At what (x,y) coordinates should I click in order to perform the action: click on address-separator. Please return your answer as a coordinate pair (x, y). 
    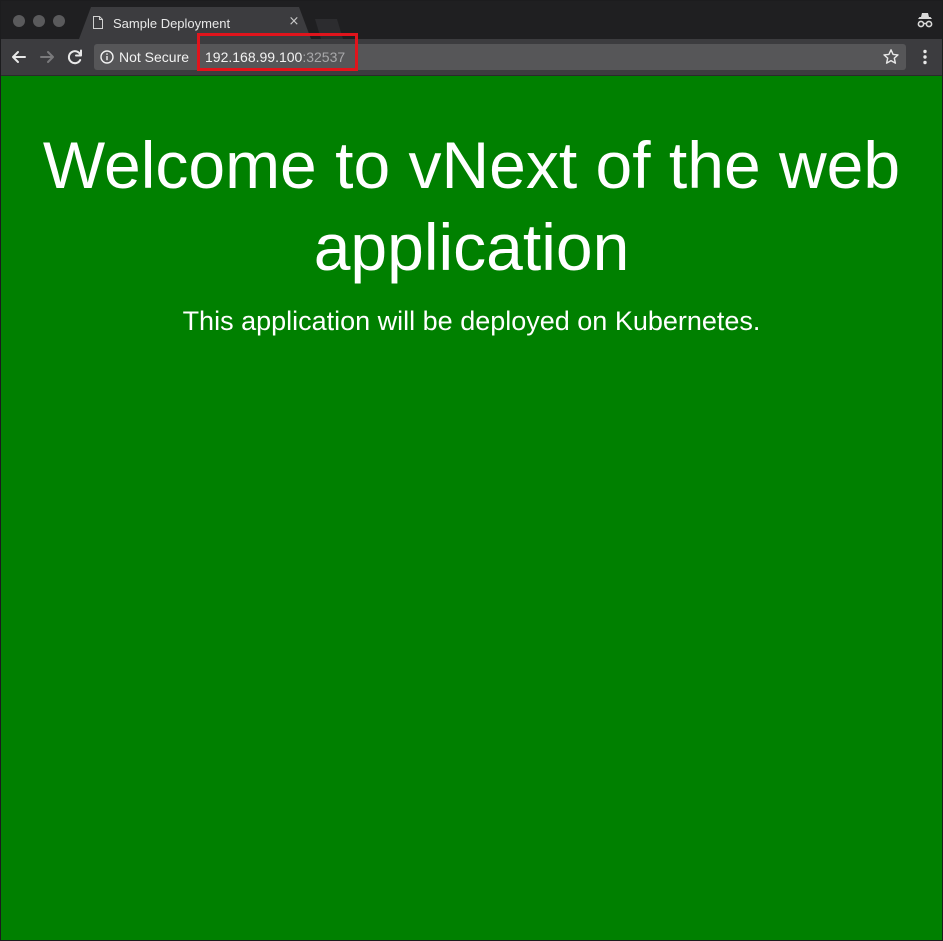
    Looking at the image, I should click on (198, 57).